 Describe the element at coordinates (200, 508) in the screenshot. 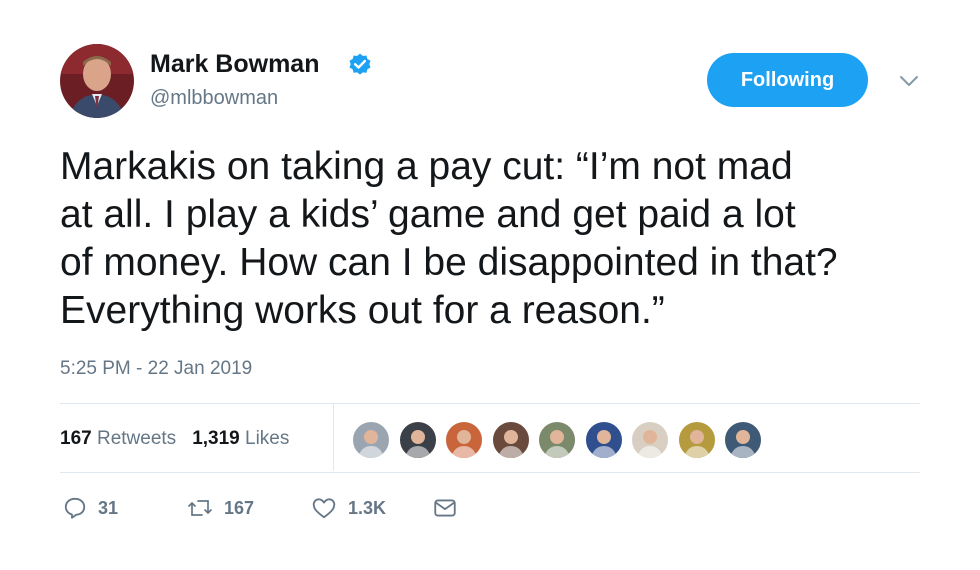

I see `retweet-icon` at that location.